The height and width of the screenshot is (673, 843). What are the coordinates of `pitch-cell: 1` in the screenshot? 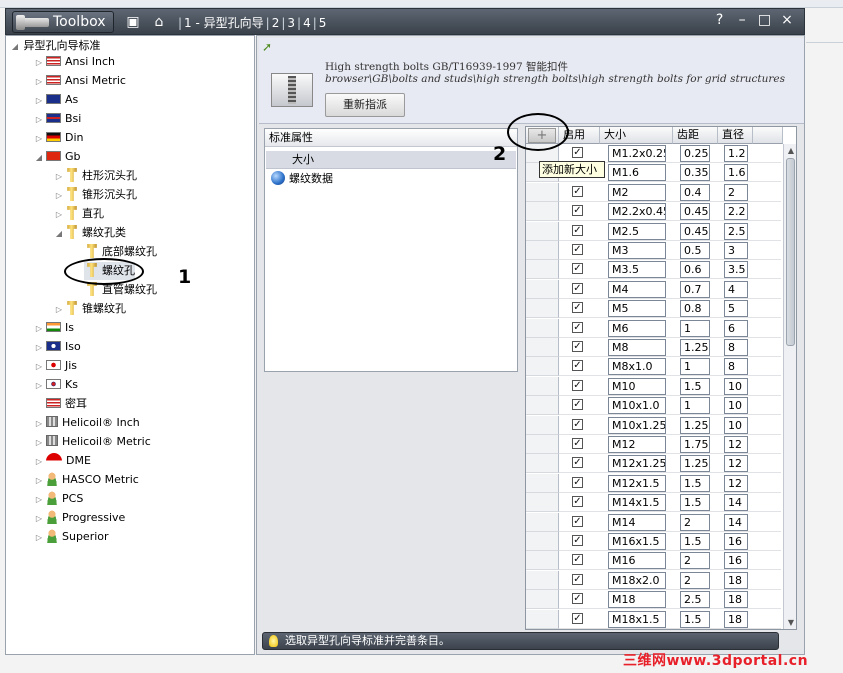 It's located at (695, 328).